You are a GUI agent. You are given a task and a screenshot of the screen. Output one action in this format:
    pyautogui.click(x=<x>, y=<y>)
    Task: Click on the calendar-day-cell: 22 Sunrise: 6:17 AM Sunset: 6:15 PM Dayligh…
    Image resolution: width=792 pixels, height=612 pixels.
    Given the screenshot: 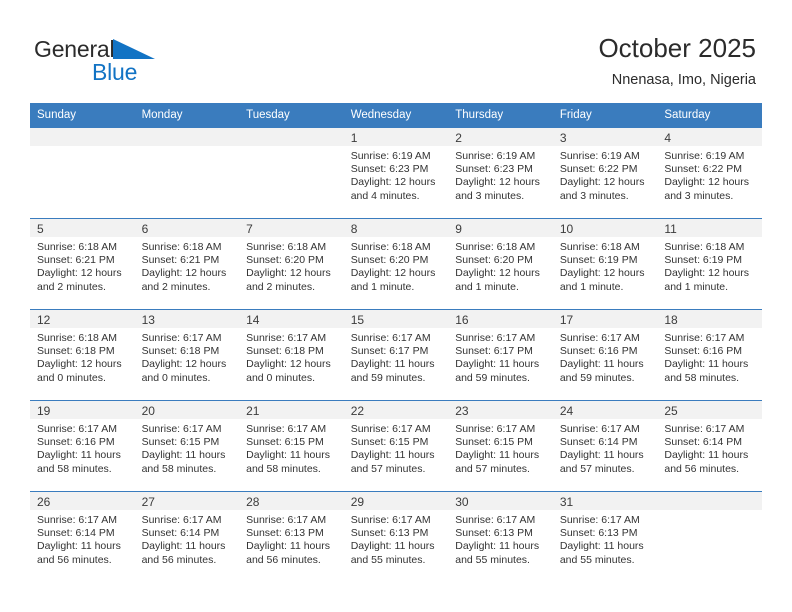 What is the action you would take?
    pyautogui.click(x=396, y=446)
    